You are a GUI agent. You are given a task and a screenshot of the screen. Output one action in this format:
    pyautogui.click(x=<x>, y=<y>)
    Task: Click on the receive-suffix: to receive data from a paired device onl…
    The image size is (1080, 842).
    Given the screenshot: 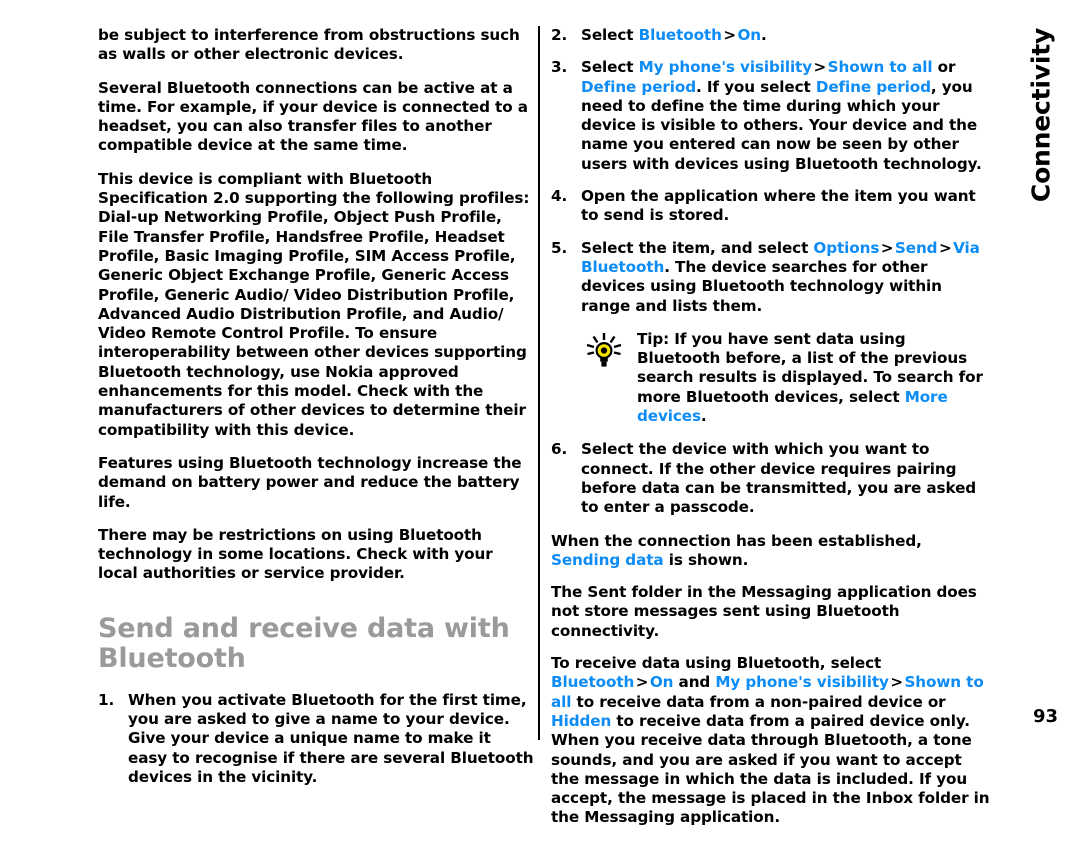 What is the action you would take?
    pyautogui.click(x=770, y=769)
    